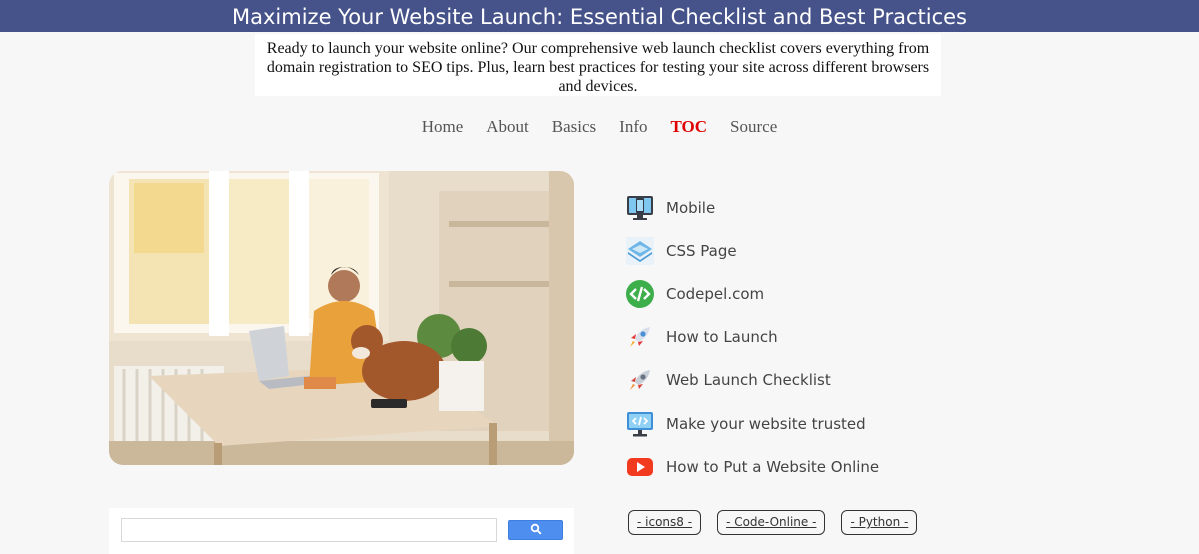 This screenshot has width=1199, height=554. I want to click on link-label: How to Put a Website Online, so click(773, 466).